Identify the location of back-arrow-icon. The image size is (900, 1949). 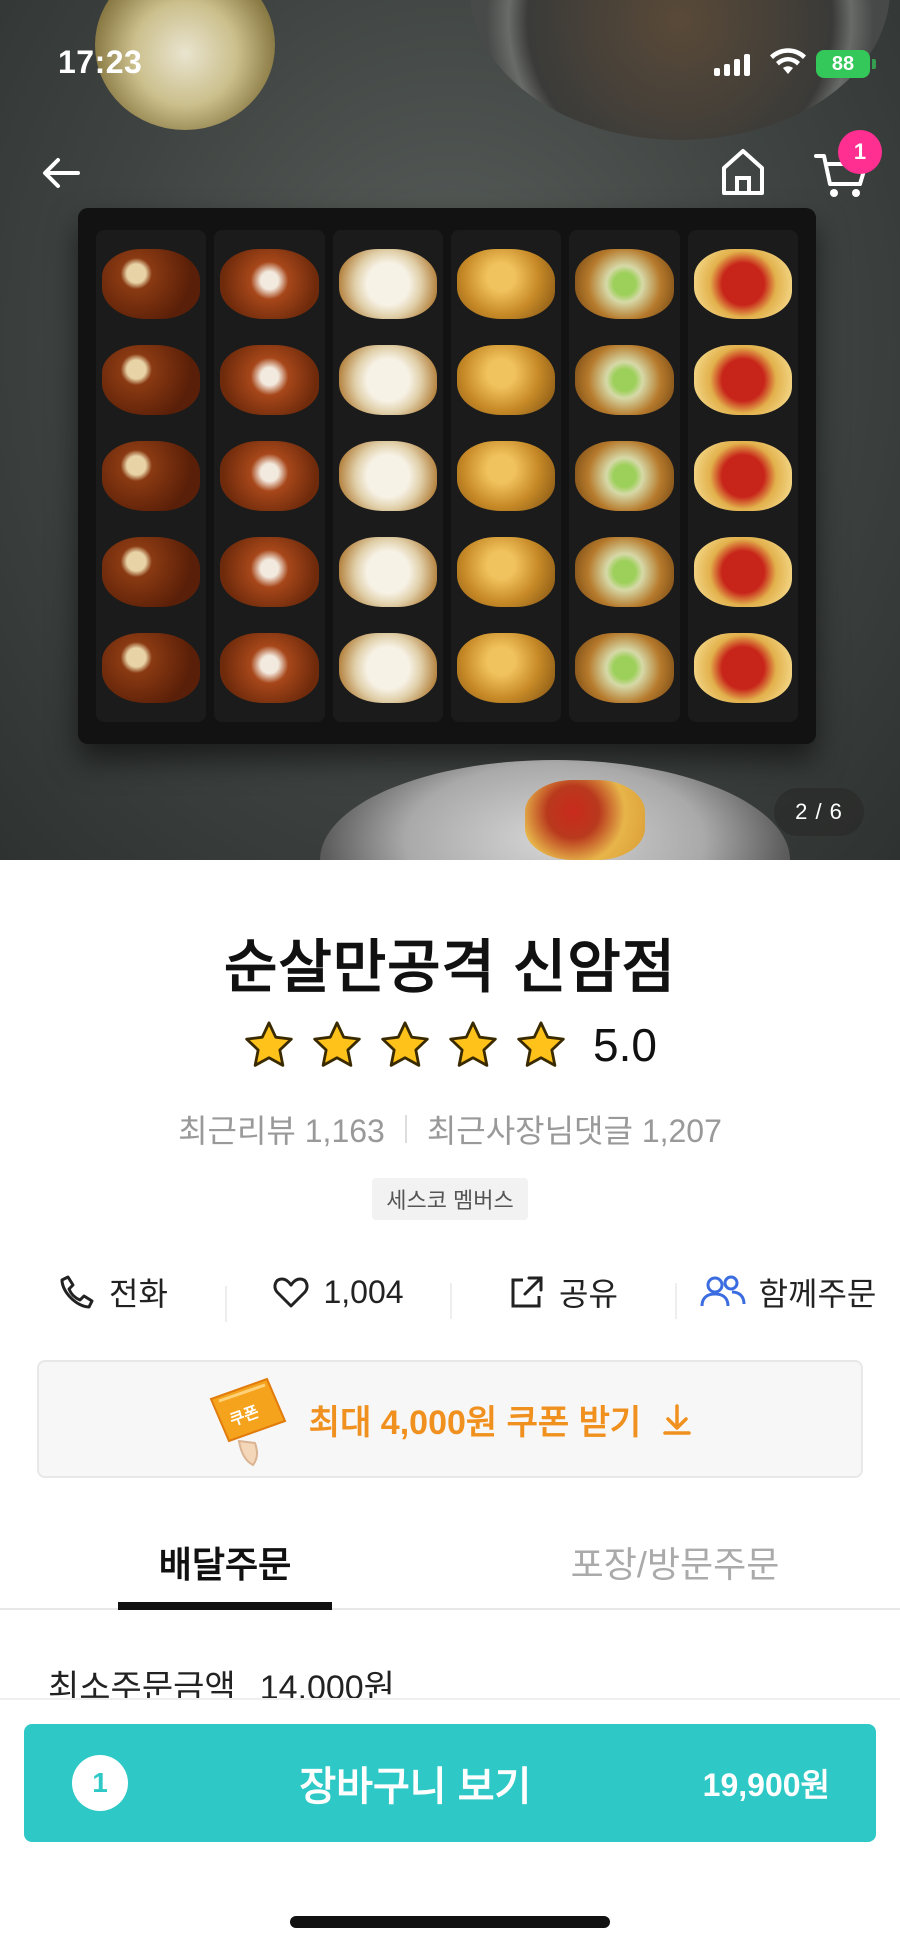
(61, 173).